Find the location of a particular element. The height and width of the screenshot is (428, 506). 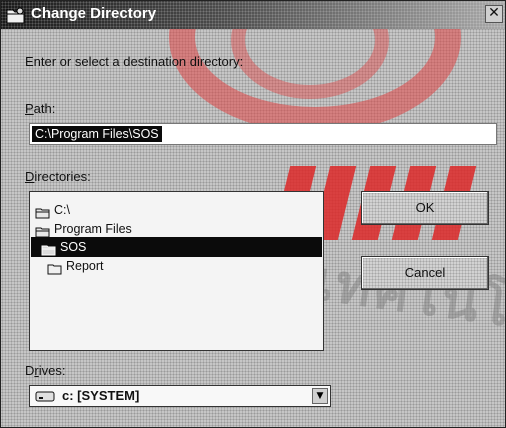

close-icon: ✕ is located at coordinates (494, 13).